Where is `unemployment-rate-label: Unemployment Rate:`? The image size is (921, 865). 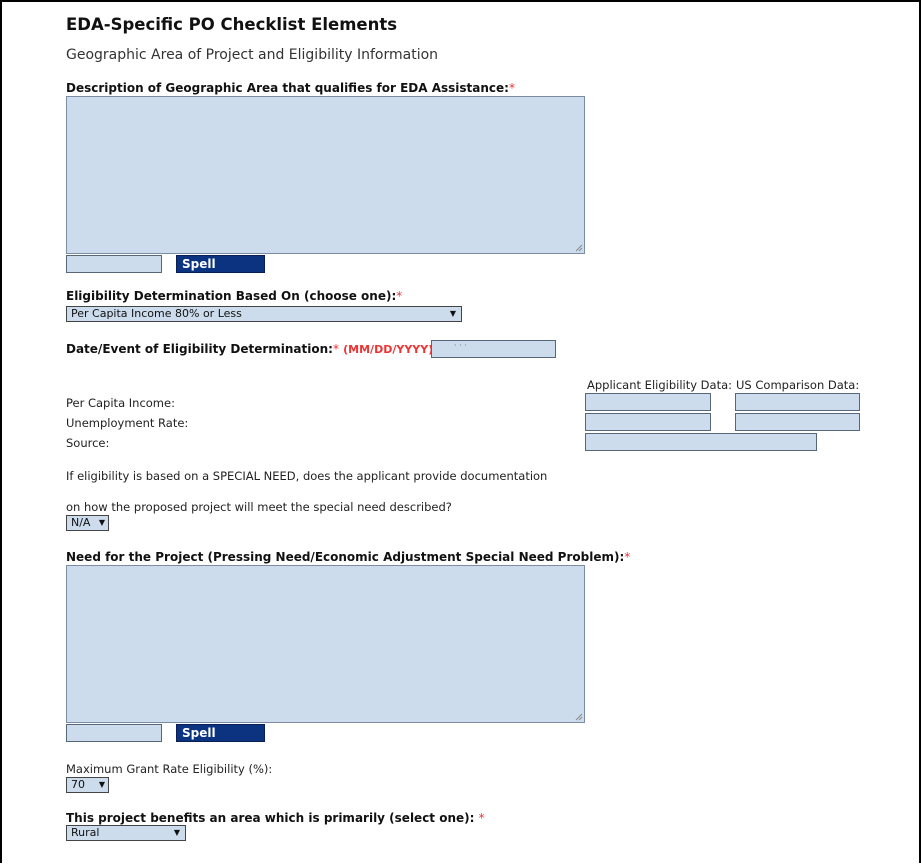
unemployment-rate-label: Unemployment Rate: is located at coordinates (127, 423).